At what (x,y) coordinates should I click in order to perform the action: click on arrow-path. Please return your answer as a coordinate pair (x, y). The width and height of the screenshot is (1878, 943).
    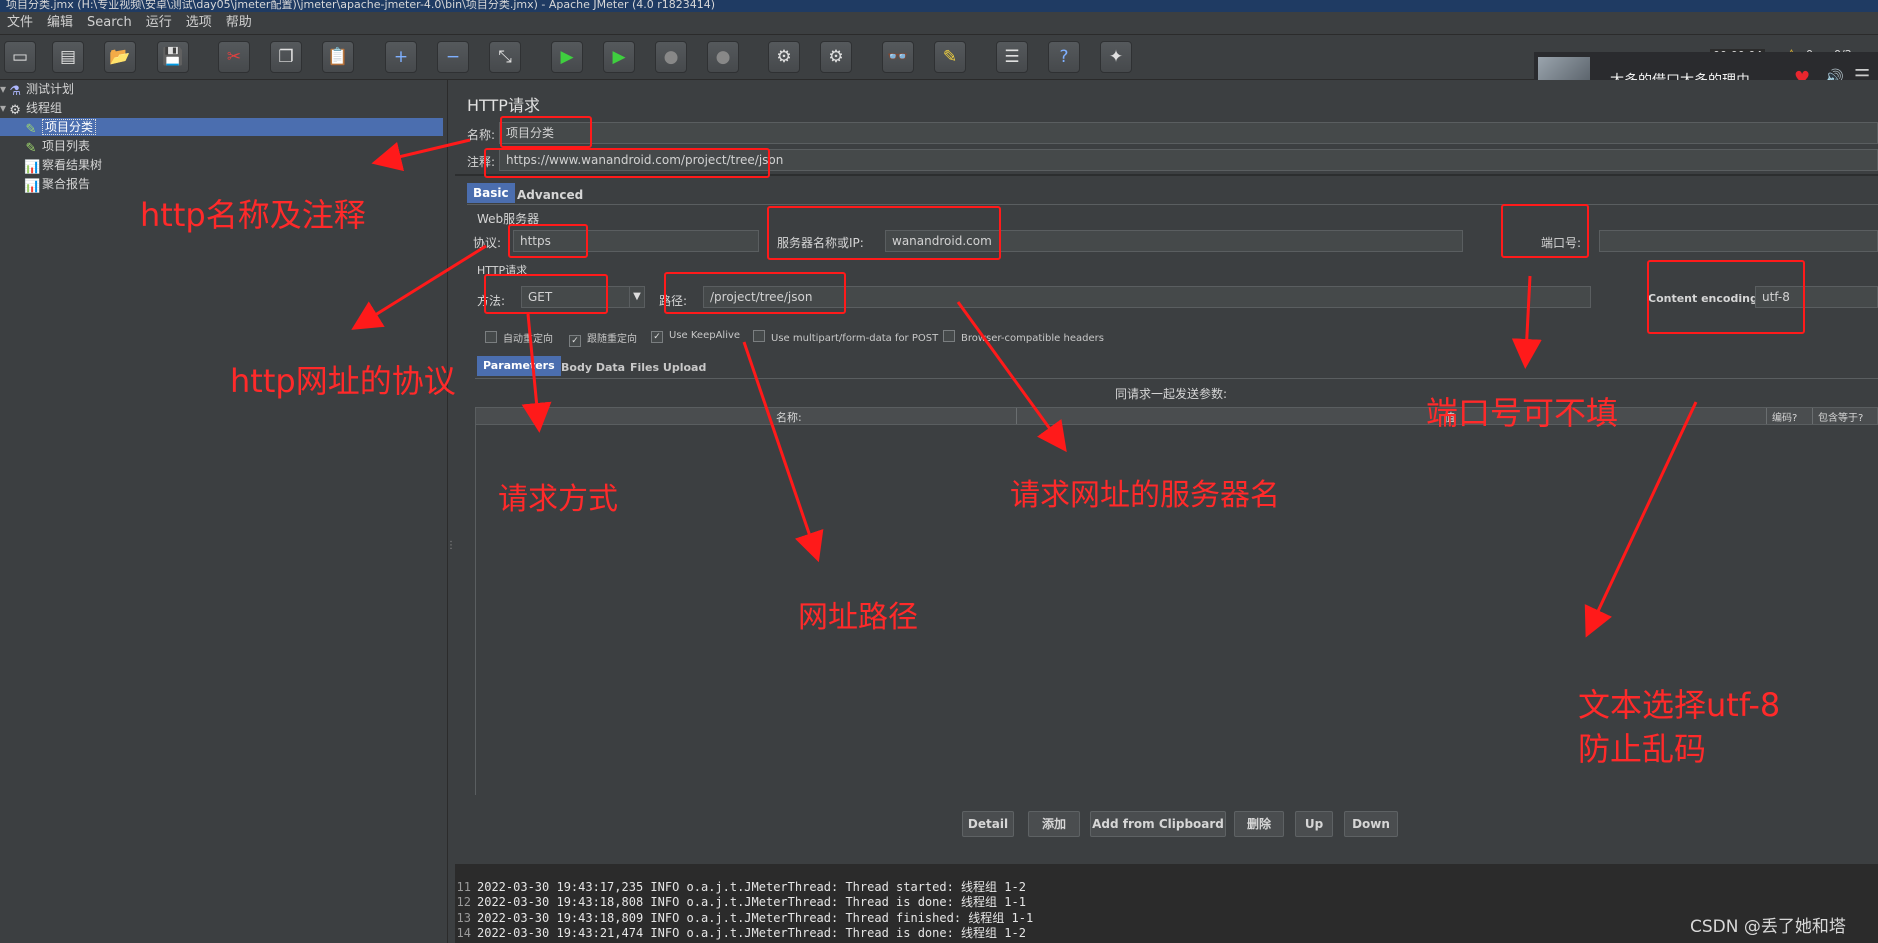
    Looking at the image, I should click on (783, 452).